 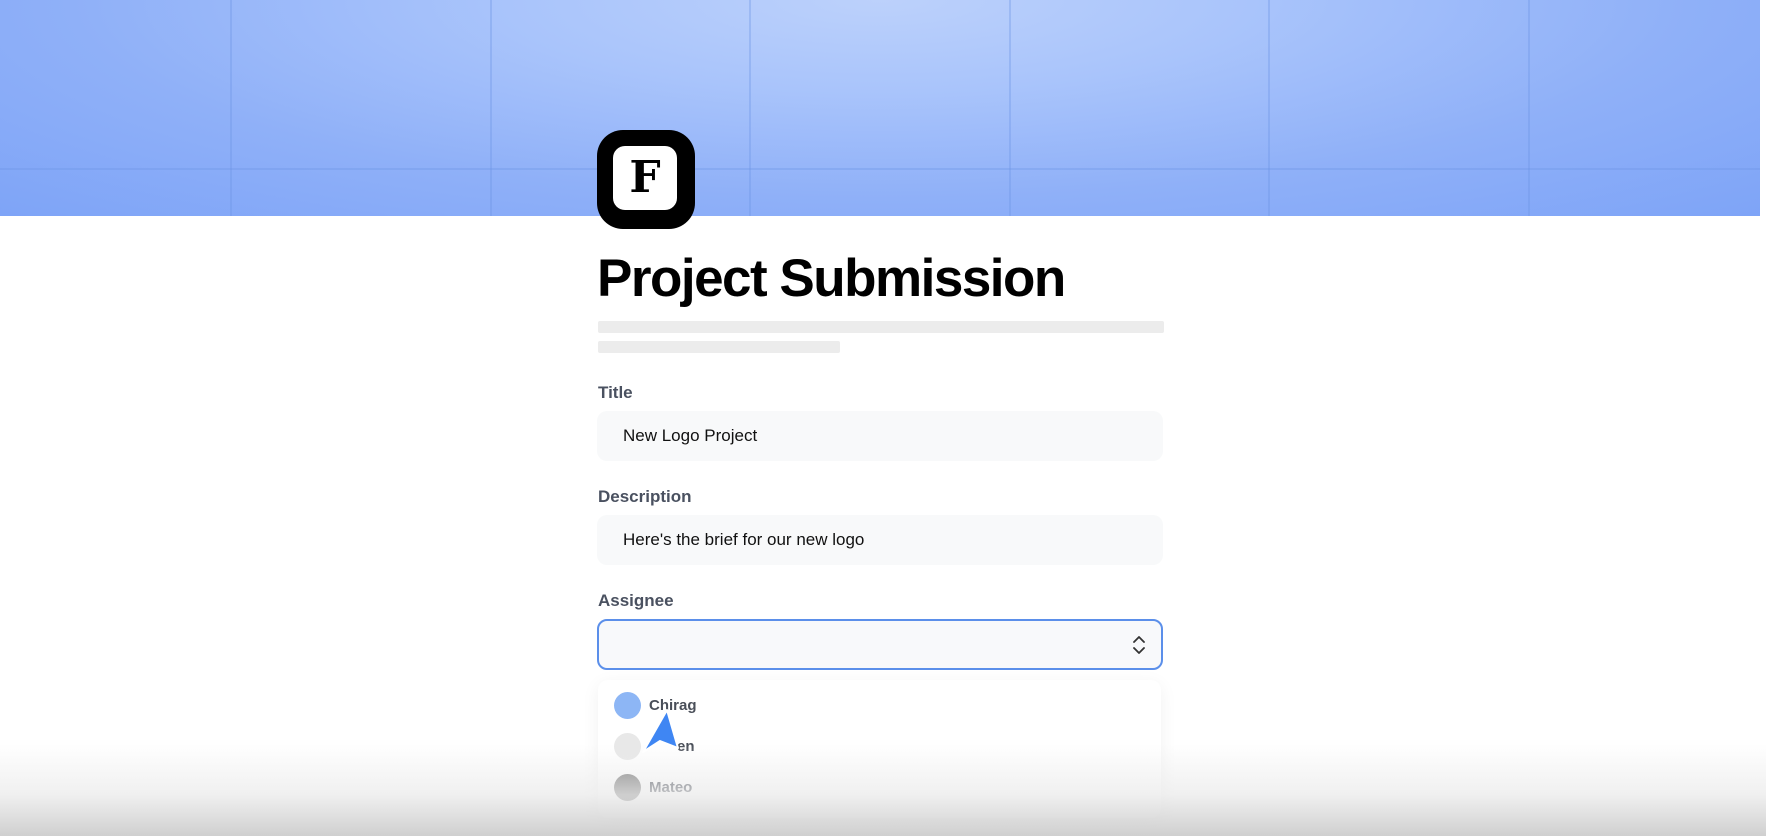 What do you see at coordinates (831, 278) in the screenshot?
I see `page-title: Project Submission` at bounding box center [831, 278].